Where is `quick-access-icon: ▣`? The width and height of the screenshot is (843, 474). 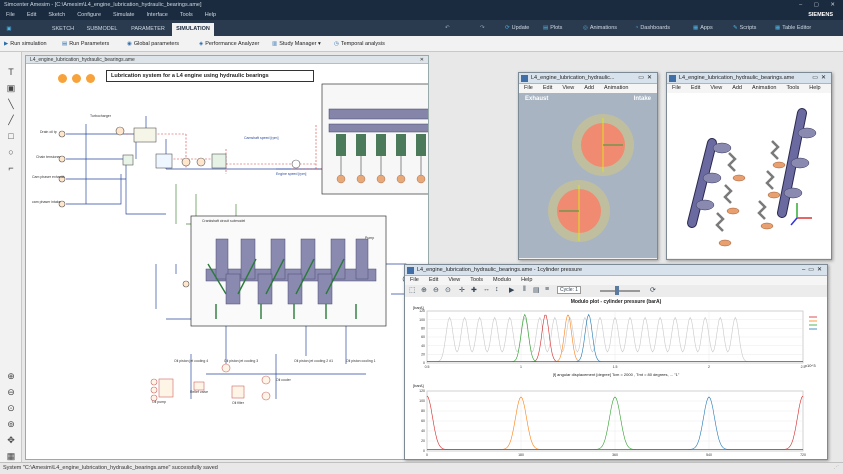
quick-access-icon: ▣ is located at coordinates (9, 29).